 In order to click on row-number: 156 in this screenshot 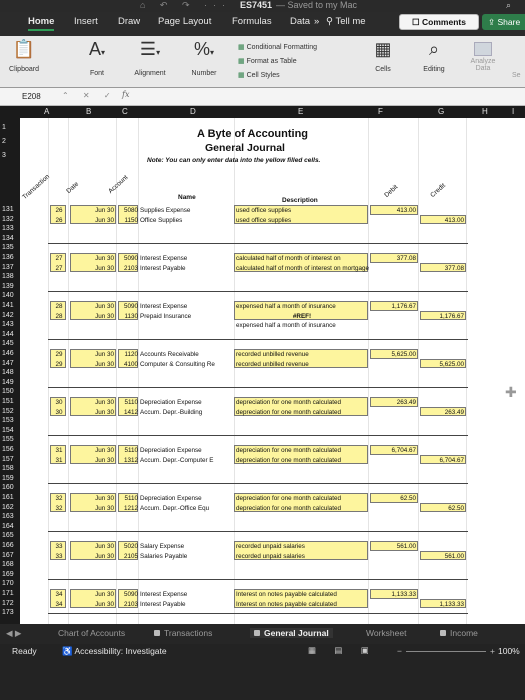, I will do `click(8, 449)`.